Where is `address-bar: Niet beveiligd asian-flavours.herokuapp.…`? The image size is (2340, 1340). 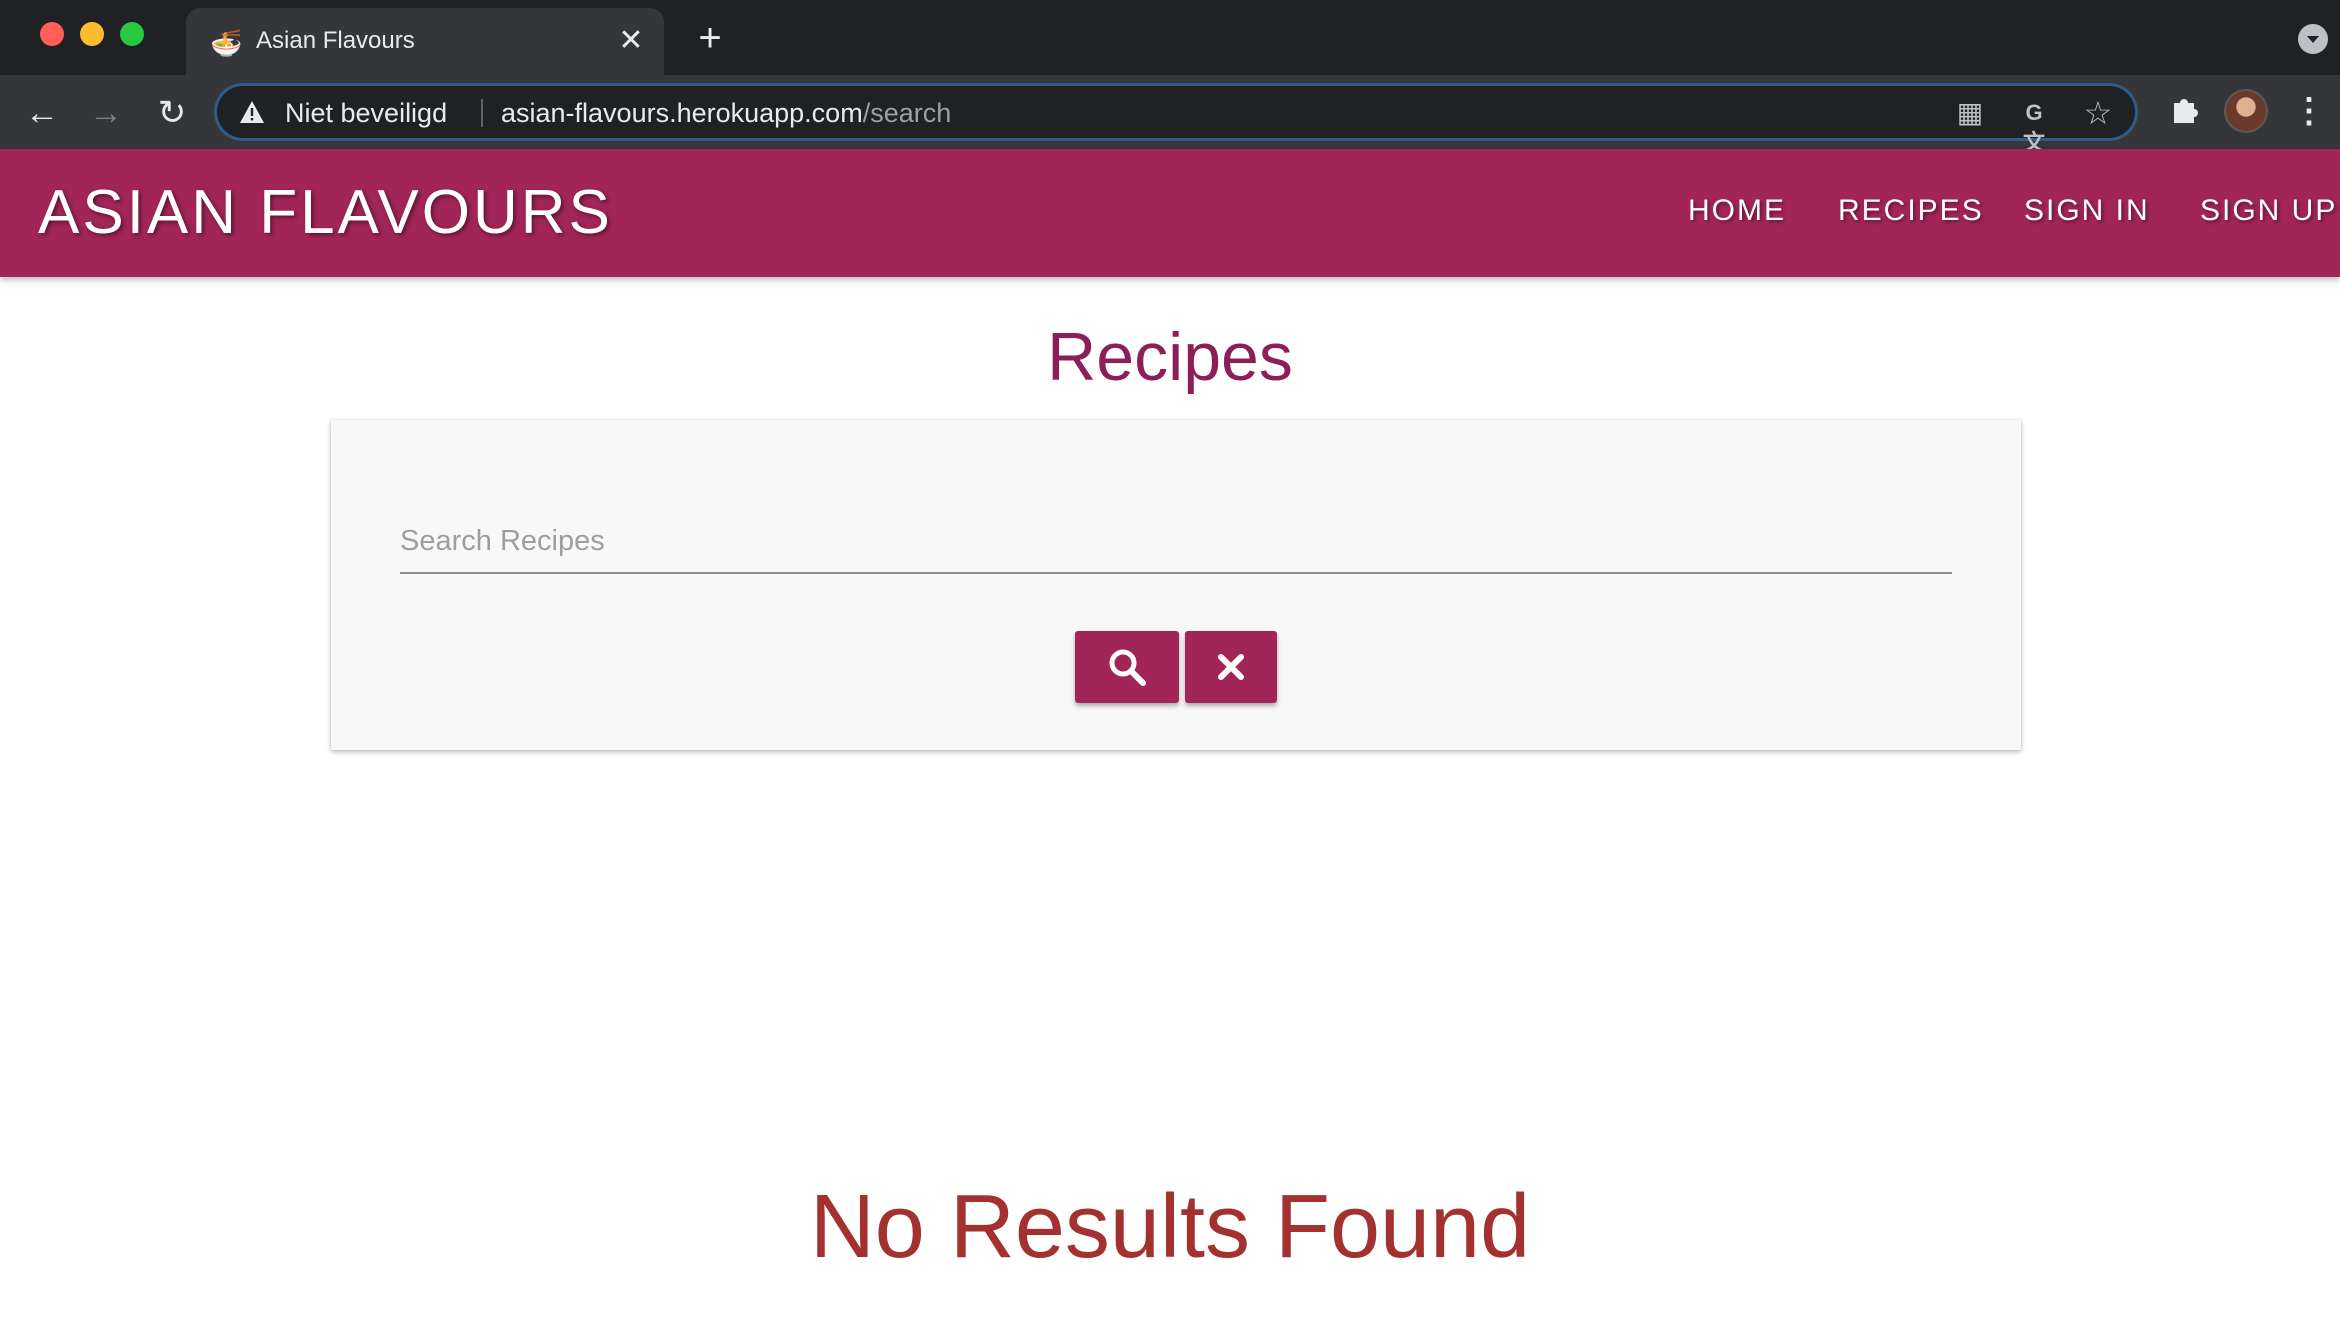
address-bar: Niet beveiligd asian-flavours.herokuapp.… is located at coordinates (1176, 119).